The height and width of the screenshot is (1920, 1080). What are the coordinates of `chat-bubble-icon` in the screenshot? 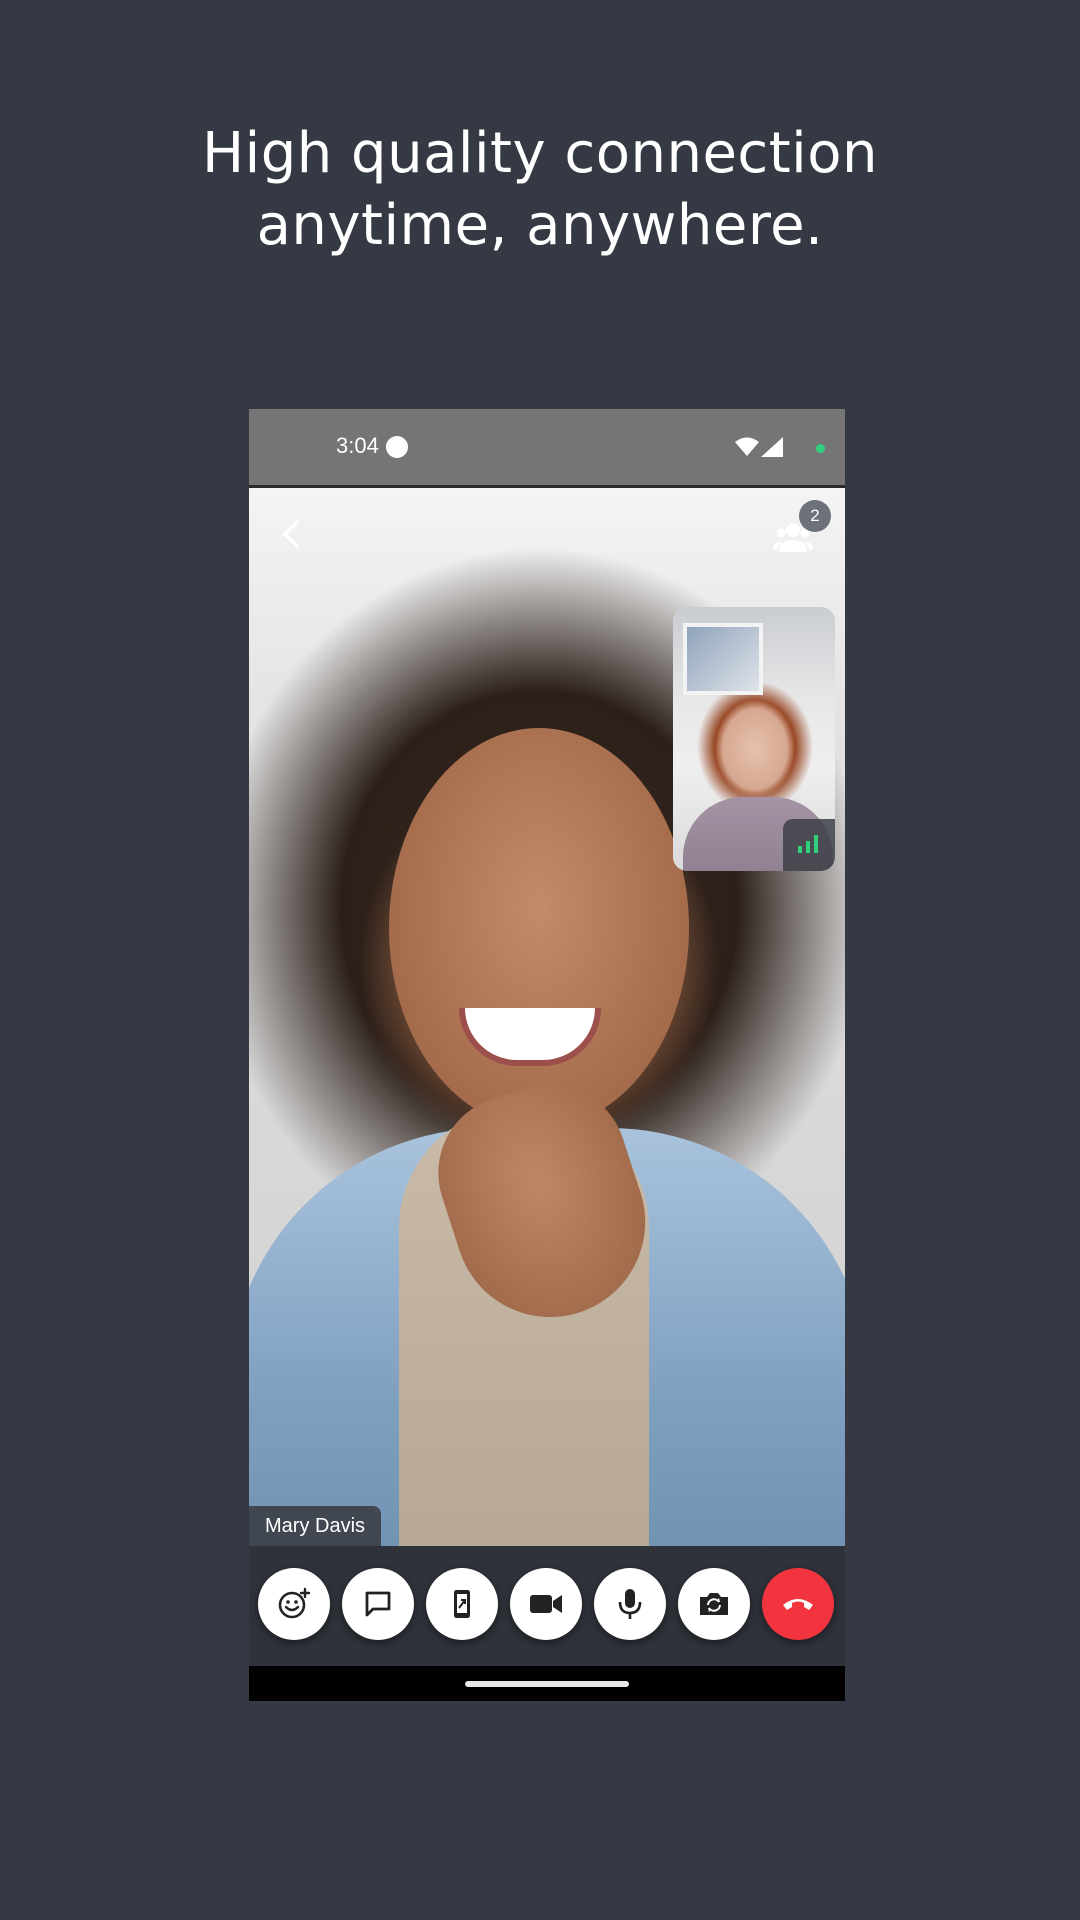 It's located at (378, 1604).